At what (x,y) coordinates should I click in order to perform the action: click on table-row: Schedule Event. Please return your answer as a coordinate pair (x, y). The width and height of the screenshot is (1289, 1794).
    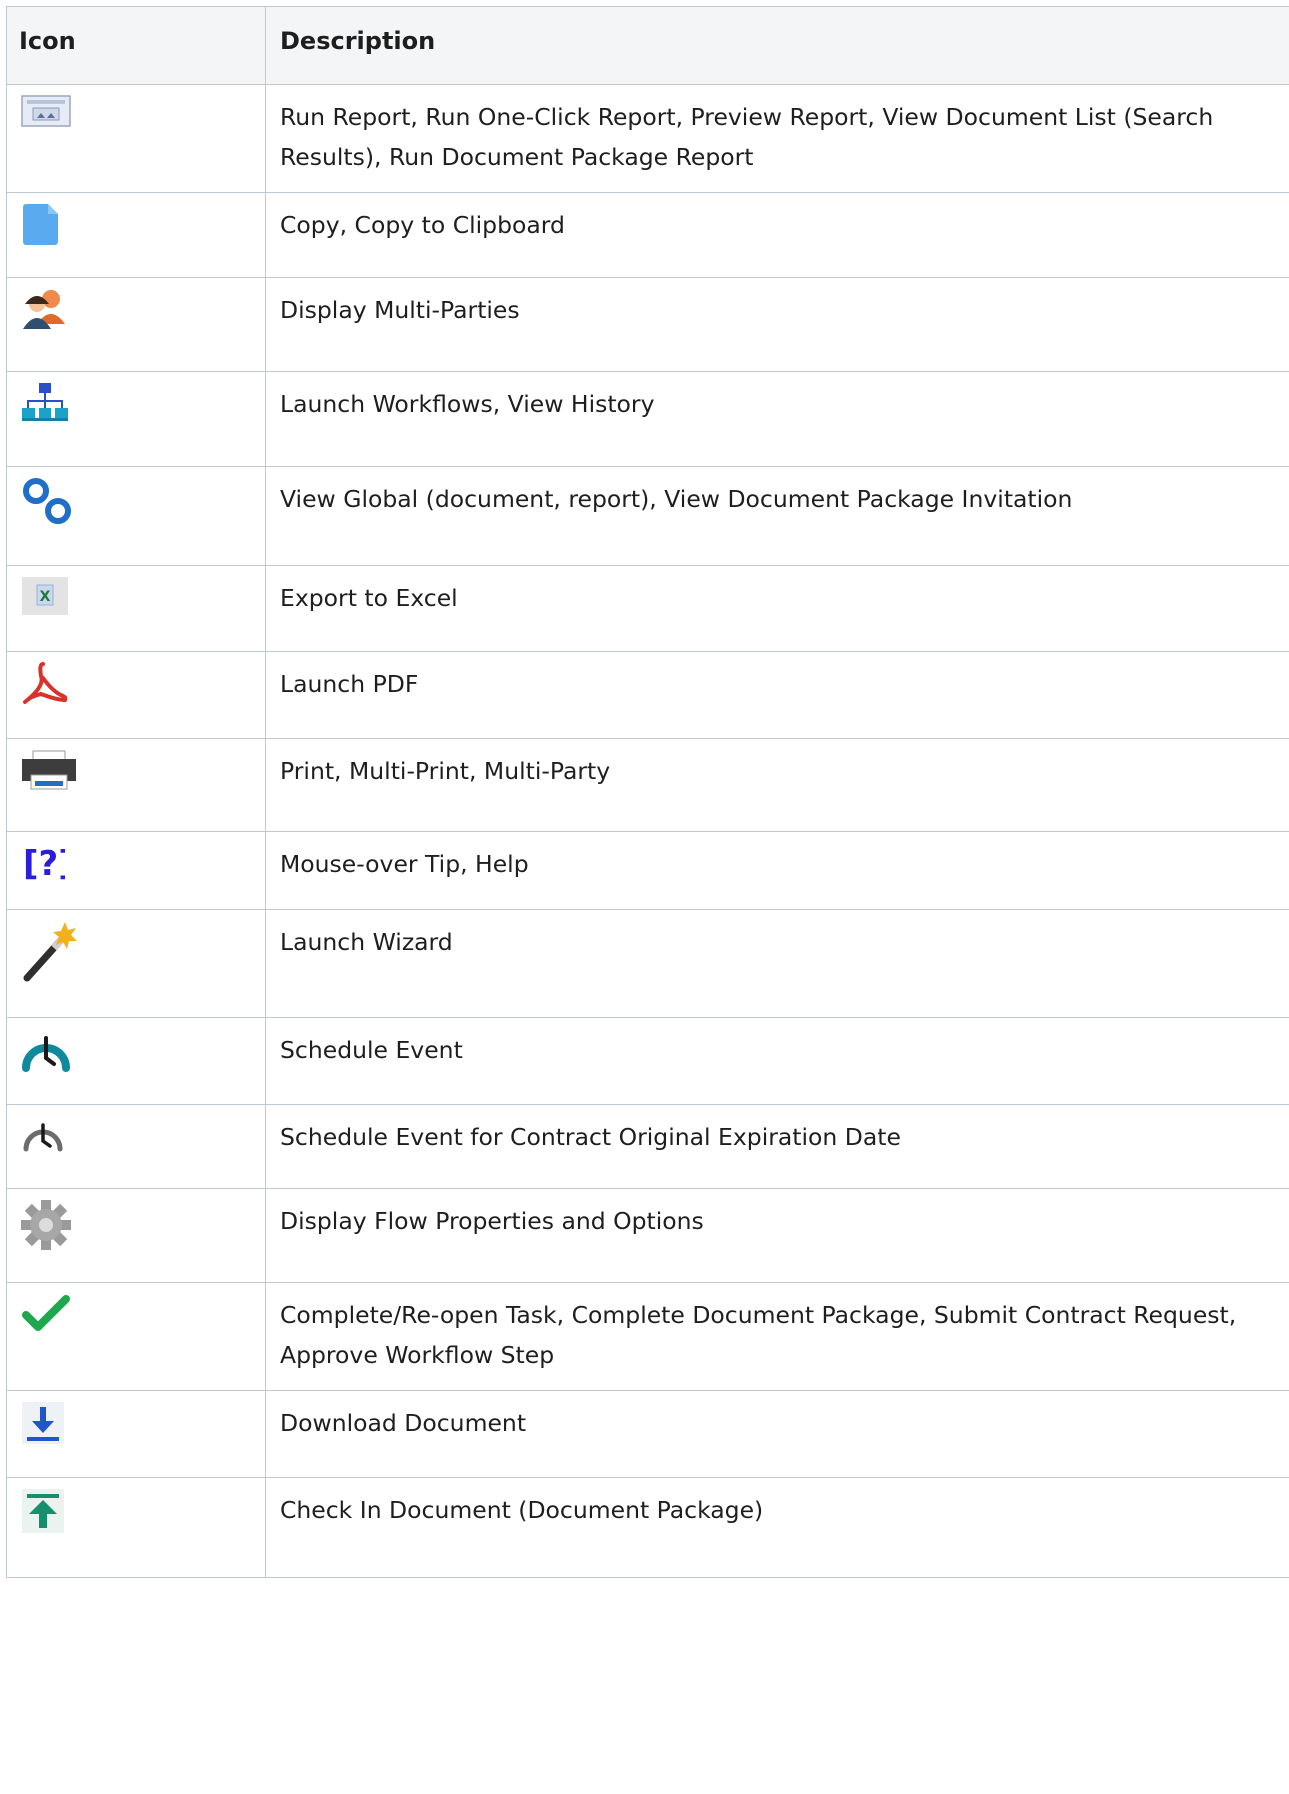
    Looking at the image, I should click on (647, 1061).